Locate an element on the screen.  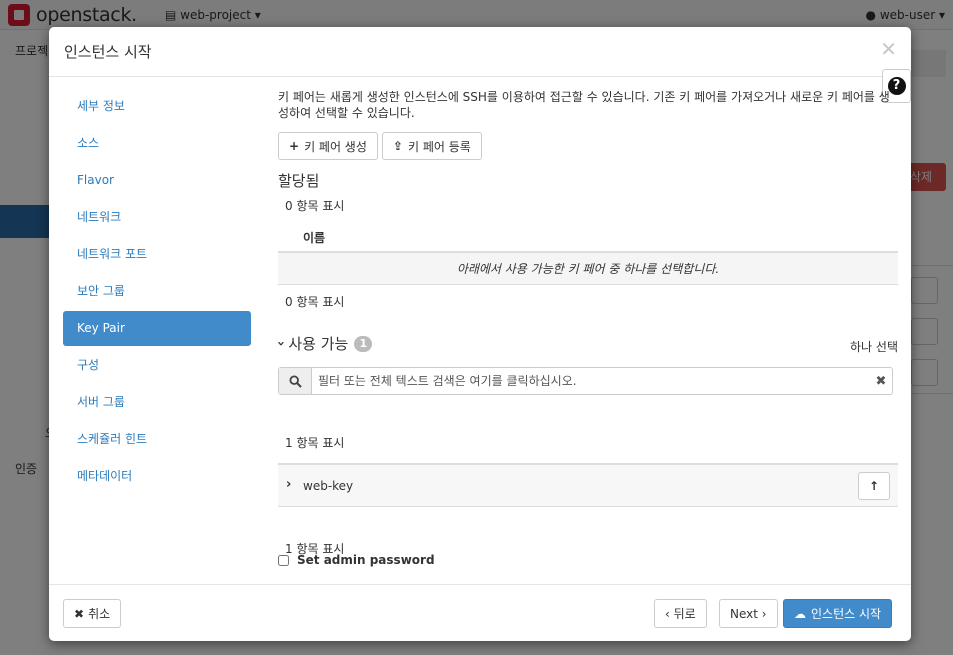
nav-item-details: 세부 정보 is located at coordinates (157, 106).